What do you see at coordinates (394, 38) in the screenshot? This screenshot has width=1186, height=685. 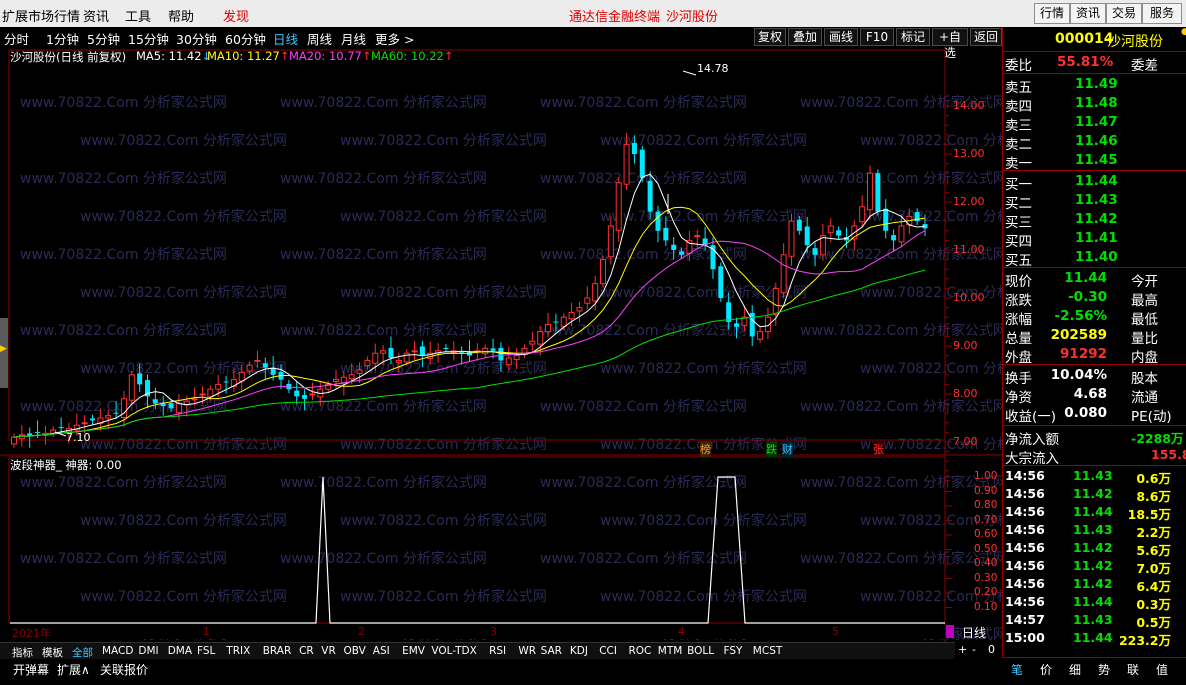 I see `period-more: 更多 >` at bounding box center [394, 38].